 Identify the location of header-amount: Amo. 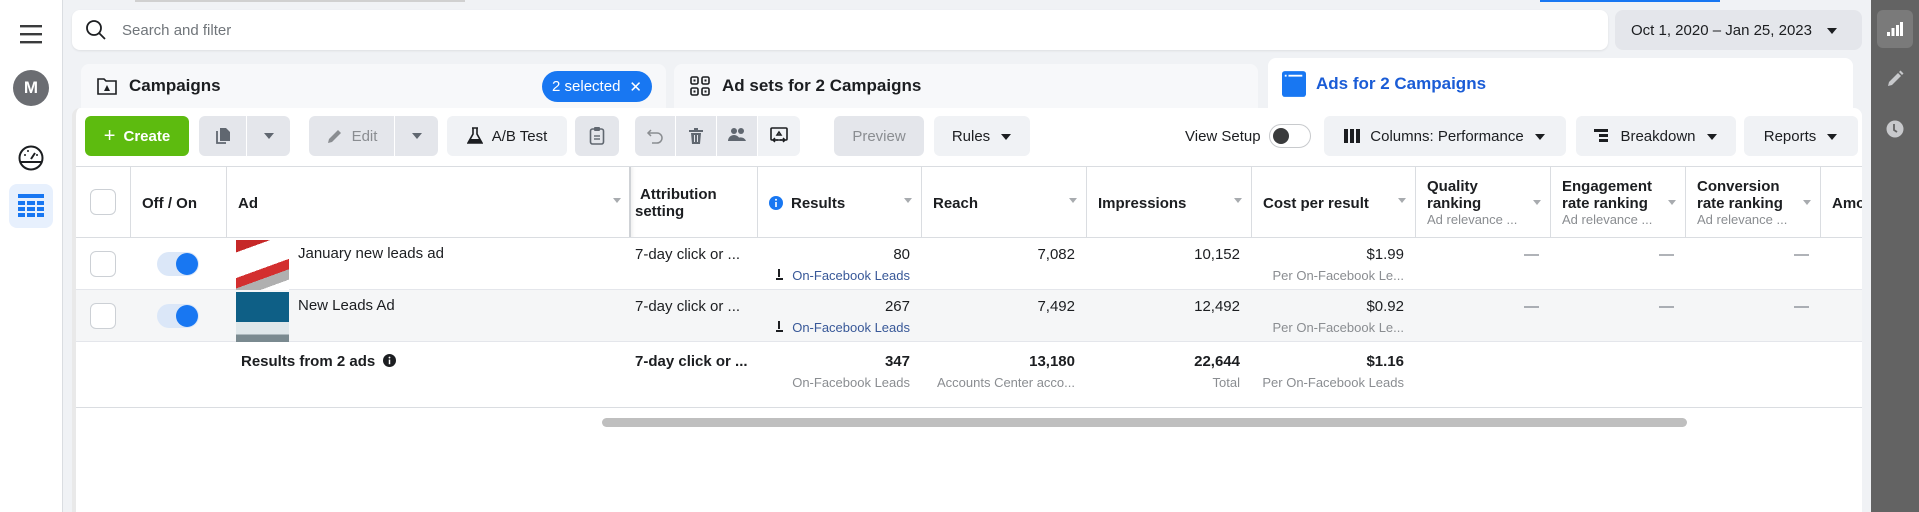
(1843, 203).